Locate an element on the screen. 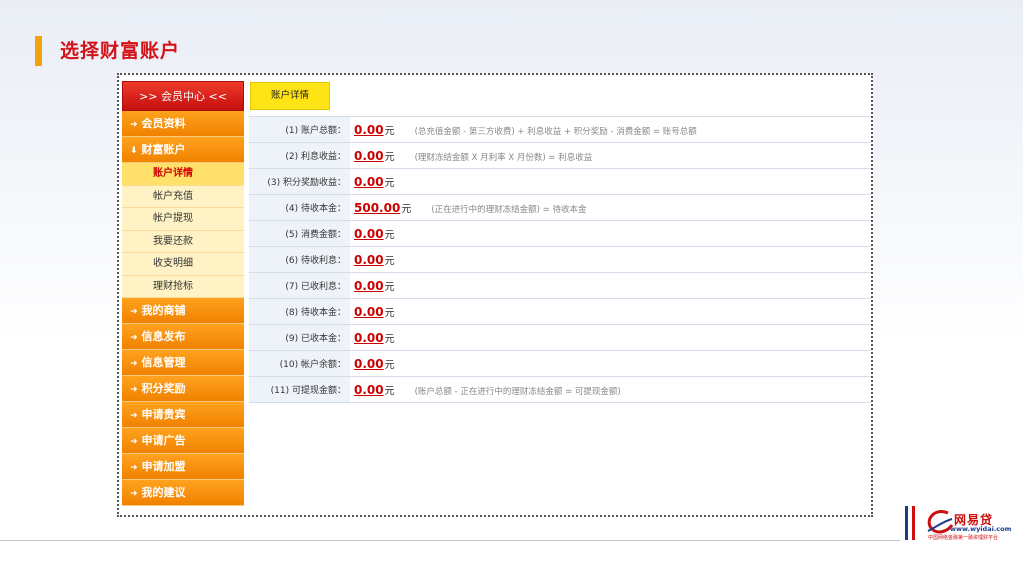 Image resolution: width=1023 pixels, height=575 pixels. tab-account-details: 账户详情 is located at coordinates (290, 96).